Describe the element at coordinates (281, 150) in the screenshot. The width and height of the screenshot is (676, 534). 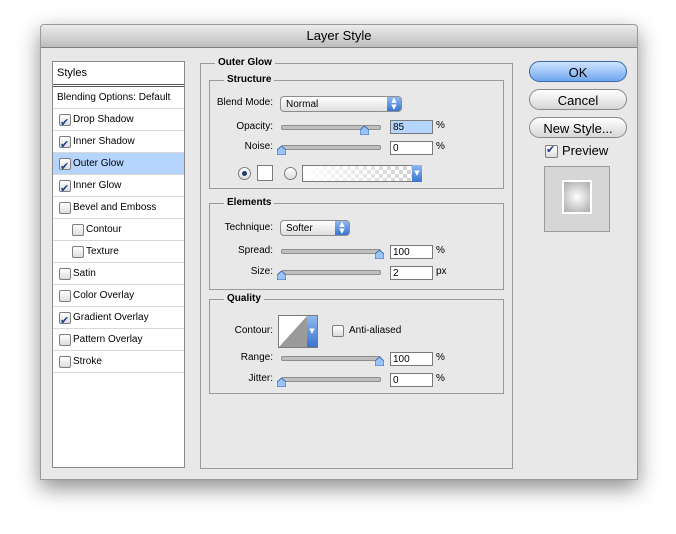
I see `noise-slider-thumb` at that location.